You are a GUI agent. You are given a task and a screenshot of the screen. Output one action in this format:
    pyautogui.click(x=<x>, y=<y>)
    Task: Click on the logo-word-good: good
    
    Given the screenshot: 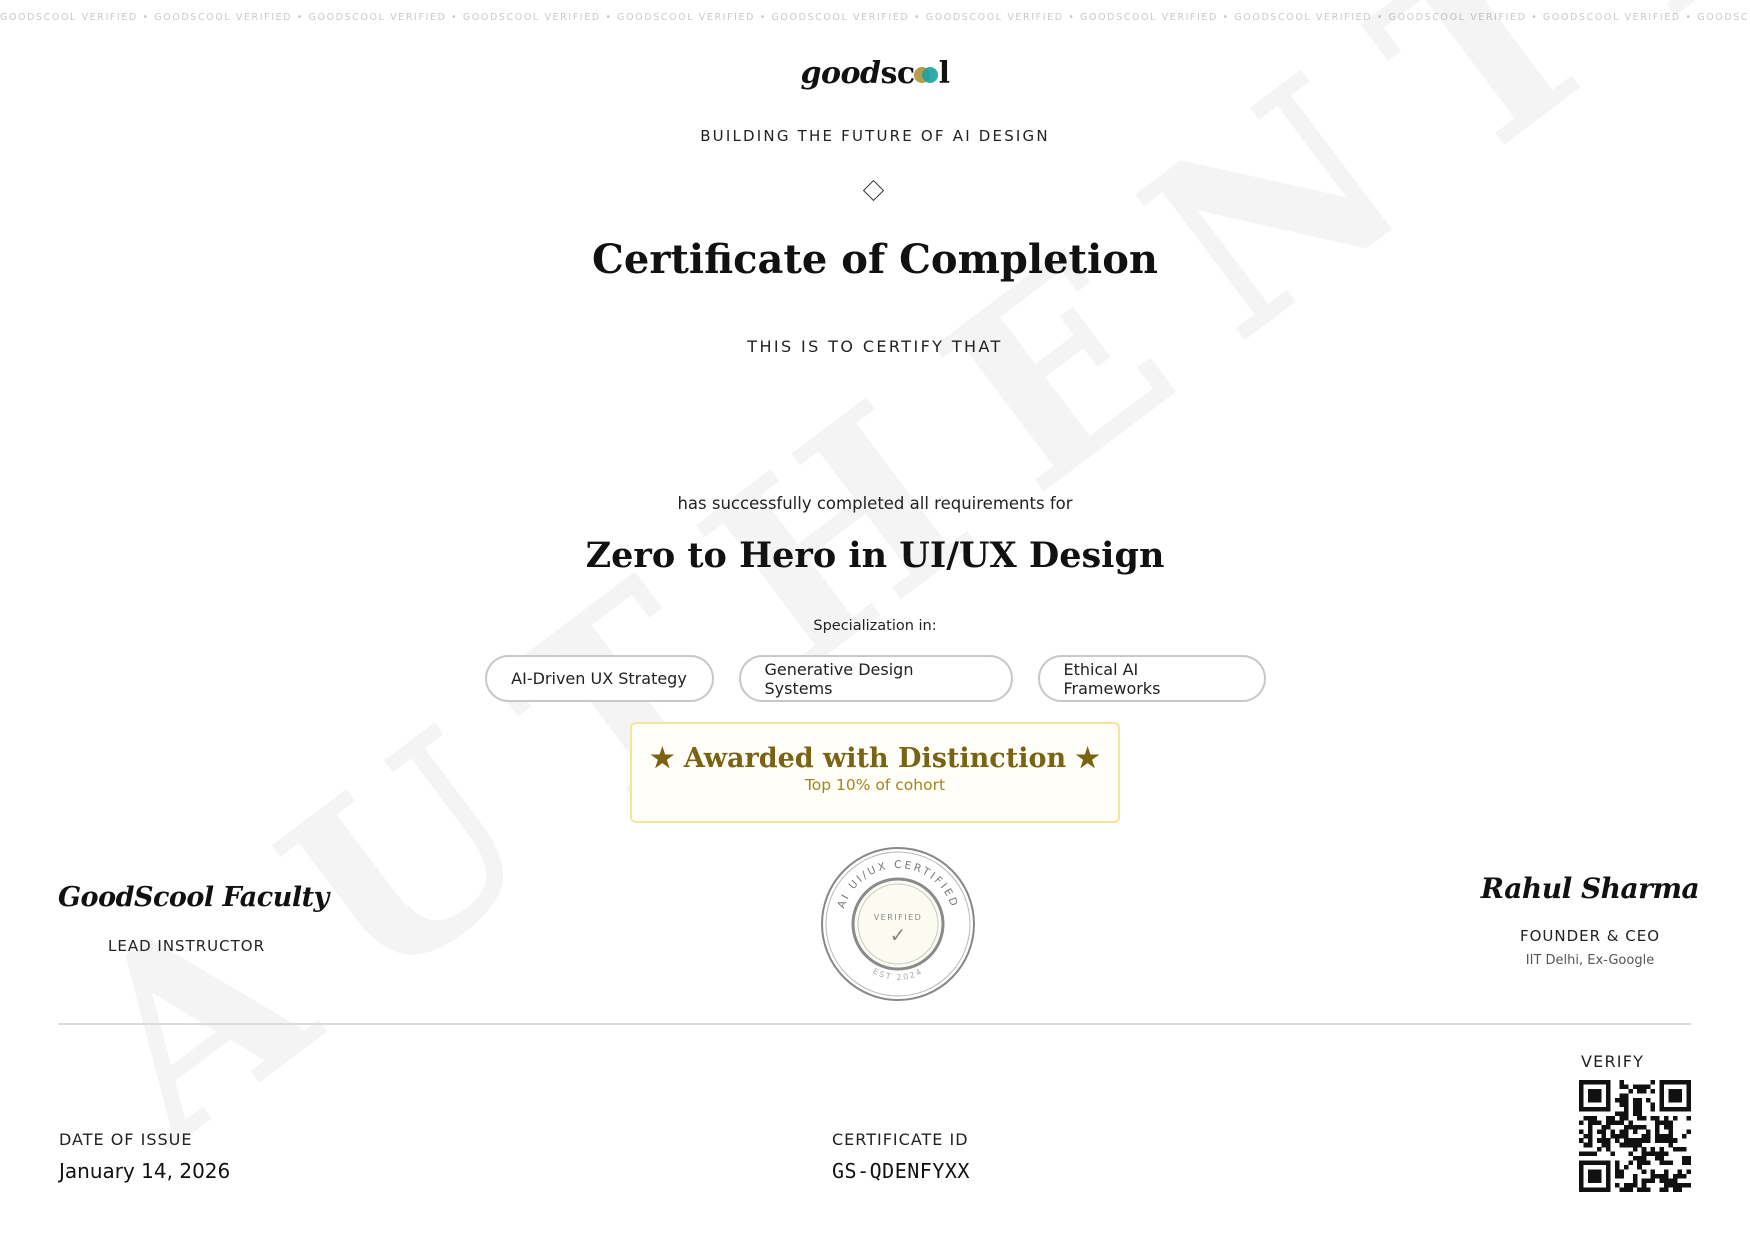 What is the action you would take?
    pyautogui.click(x=840, y=73)
    